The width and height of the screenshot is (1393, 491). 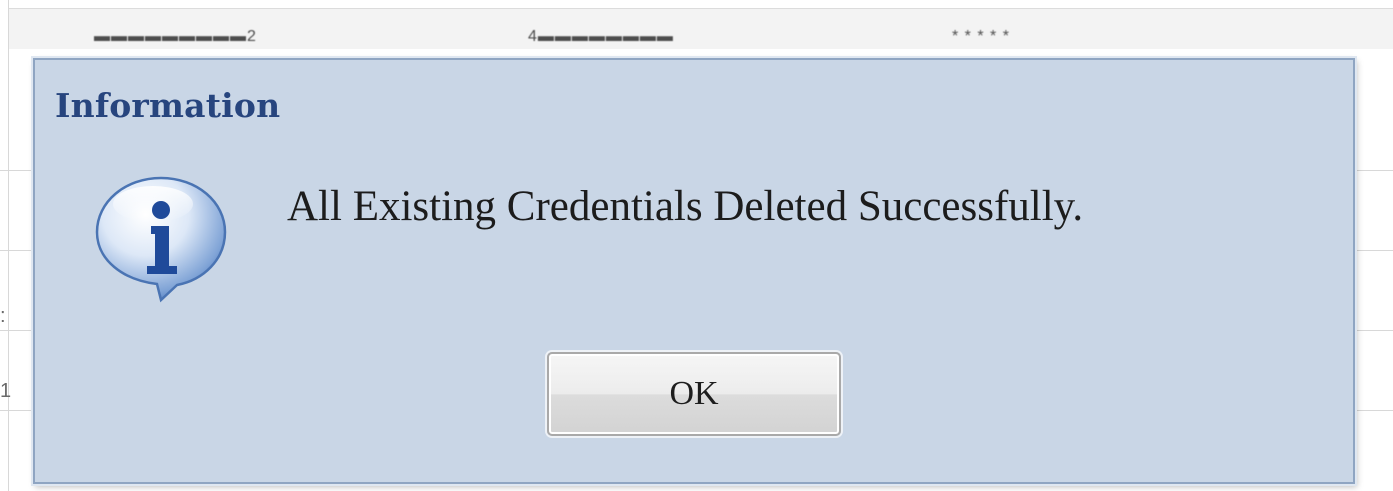 I want to click on background-header-cell: 4▬▬▬▬▬▬▬▬, so click(x=601, y=36).